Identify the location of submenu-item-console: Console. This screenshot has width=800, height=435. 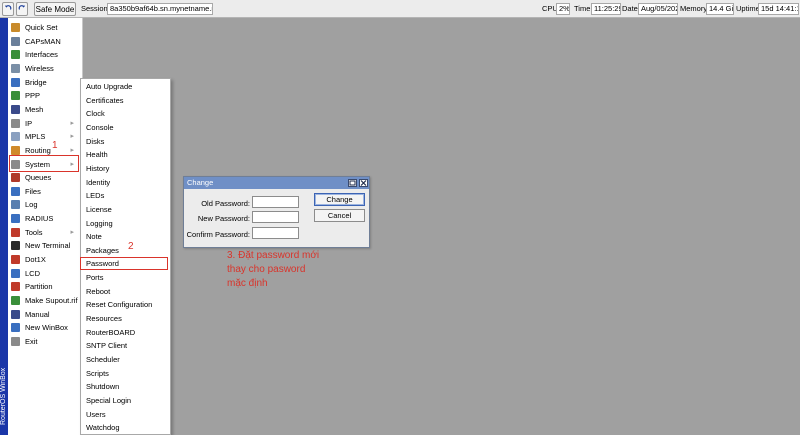
(125, 127).